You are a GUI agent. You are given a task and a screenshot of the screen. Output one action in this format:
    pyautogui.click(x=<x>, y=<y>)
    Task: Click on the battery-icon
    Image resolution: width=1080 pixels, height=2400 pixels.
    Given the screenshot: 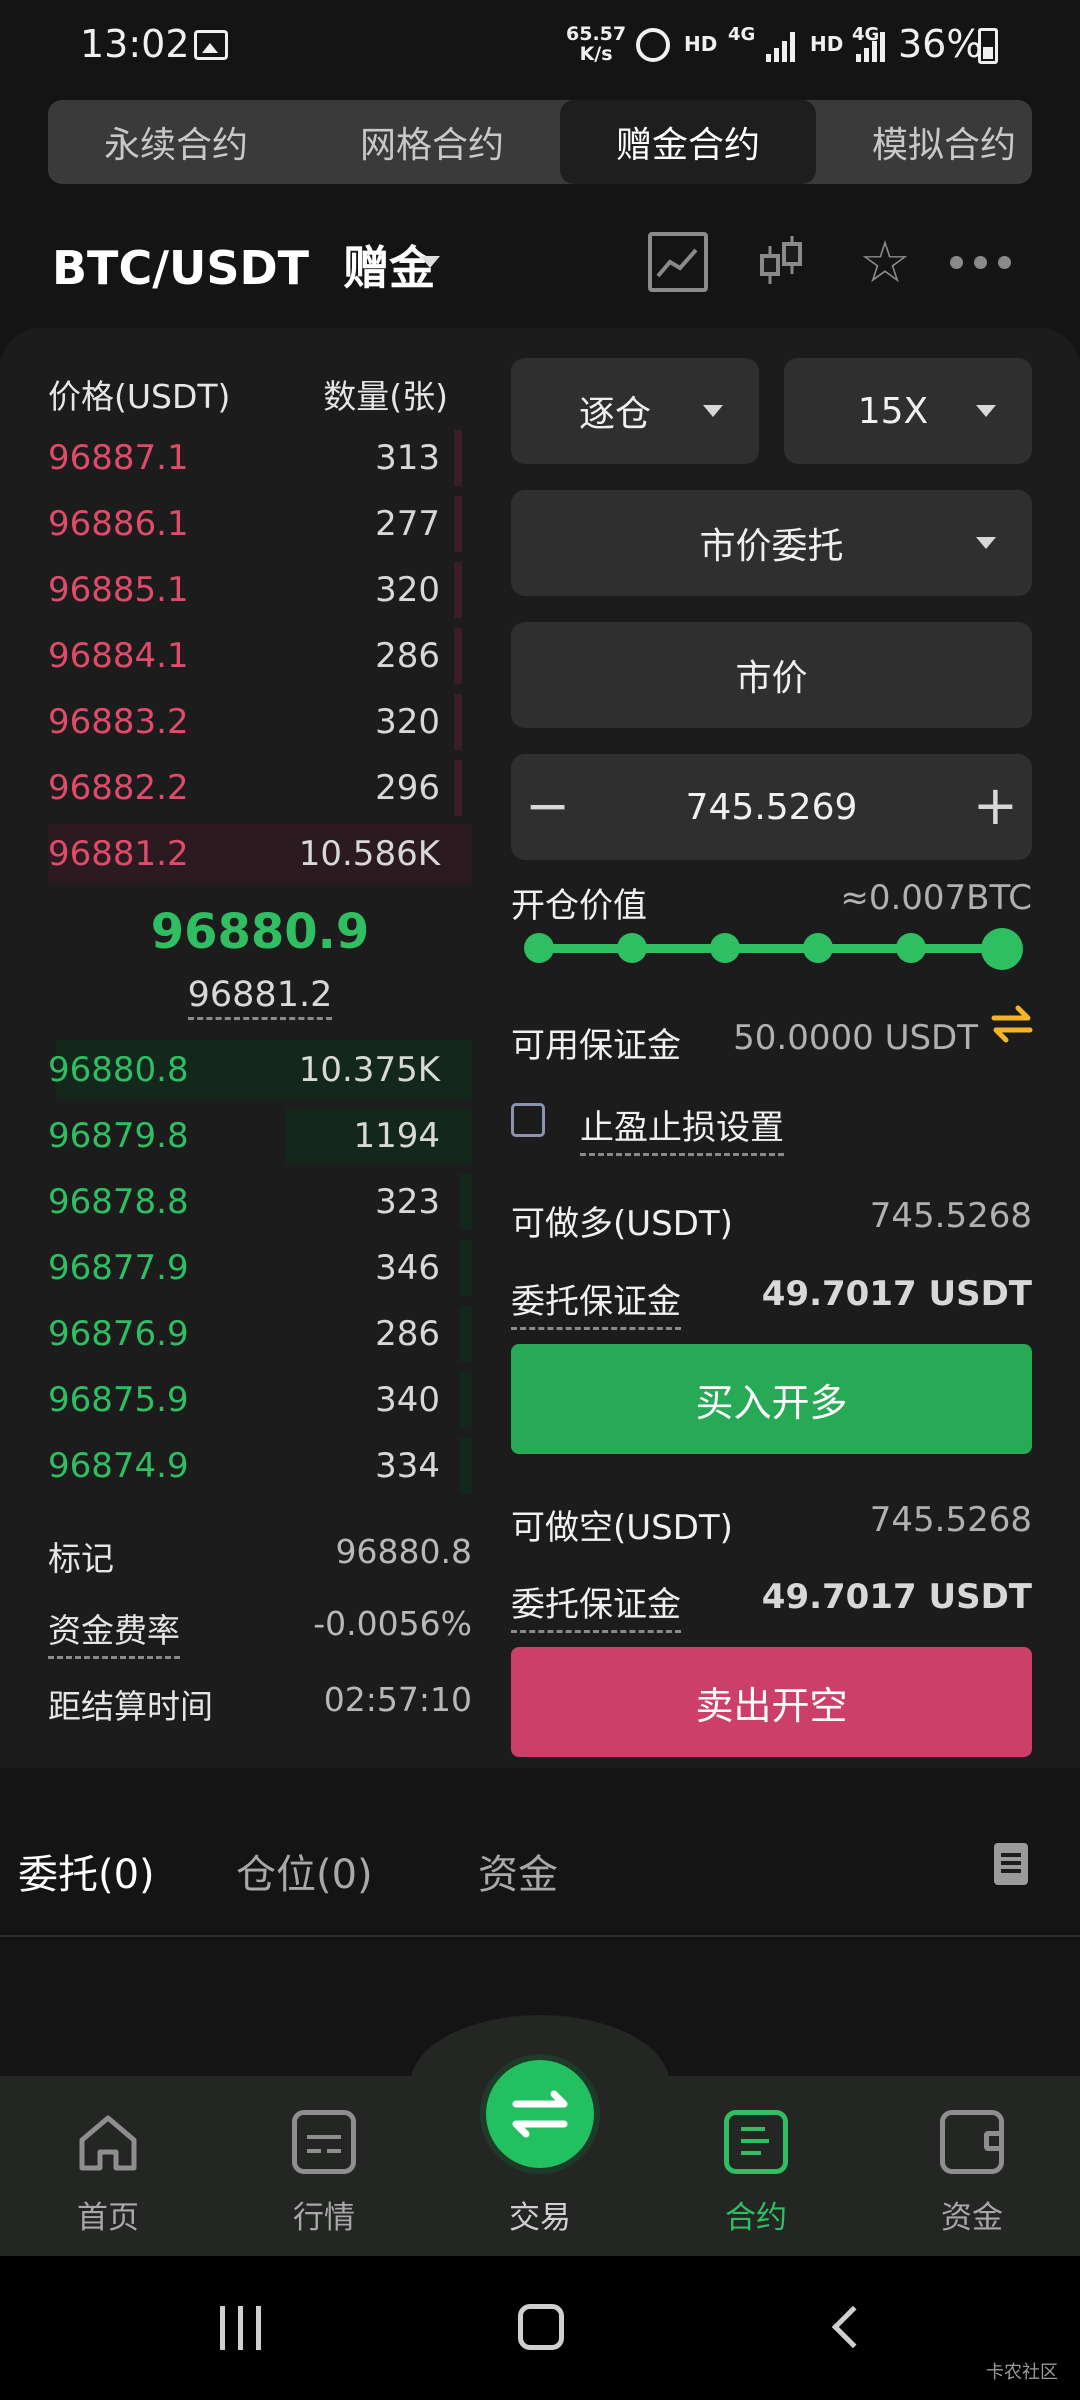 What is the action you would take?
    pyautogui.click(x=988, y=46)
    